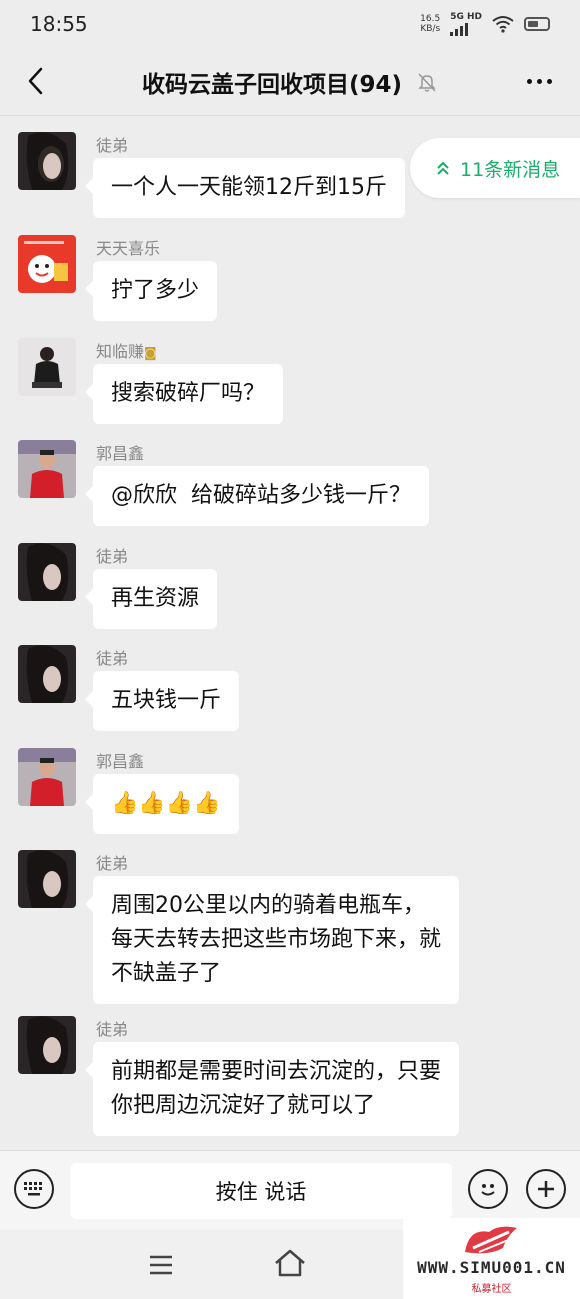 The image size is (580, 1299). I want to click on more-functions-button, so click(546, 1189).